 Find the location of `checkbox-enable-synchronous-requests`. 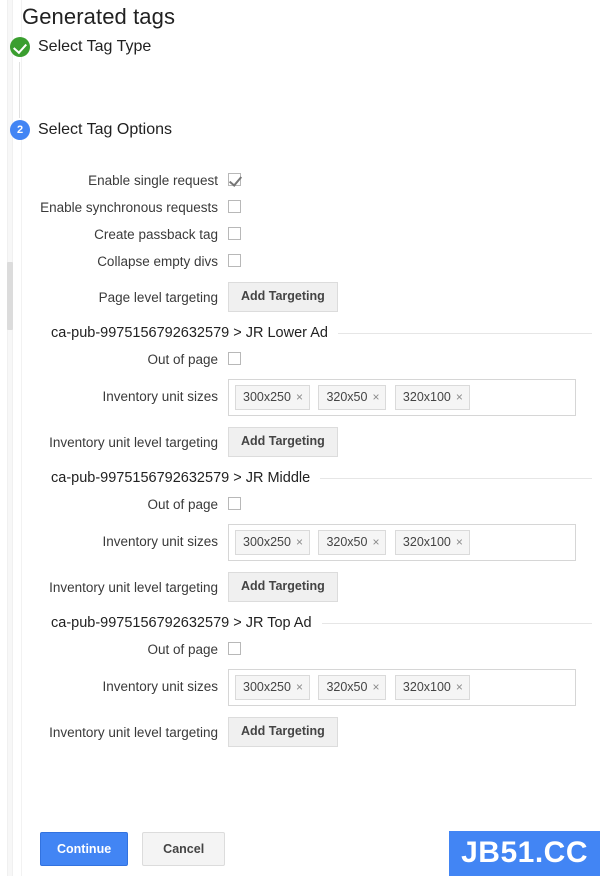

checkbox-enable-synchronous-requests is located at coordinates (234, 206).